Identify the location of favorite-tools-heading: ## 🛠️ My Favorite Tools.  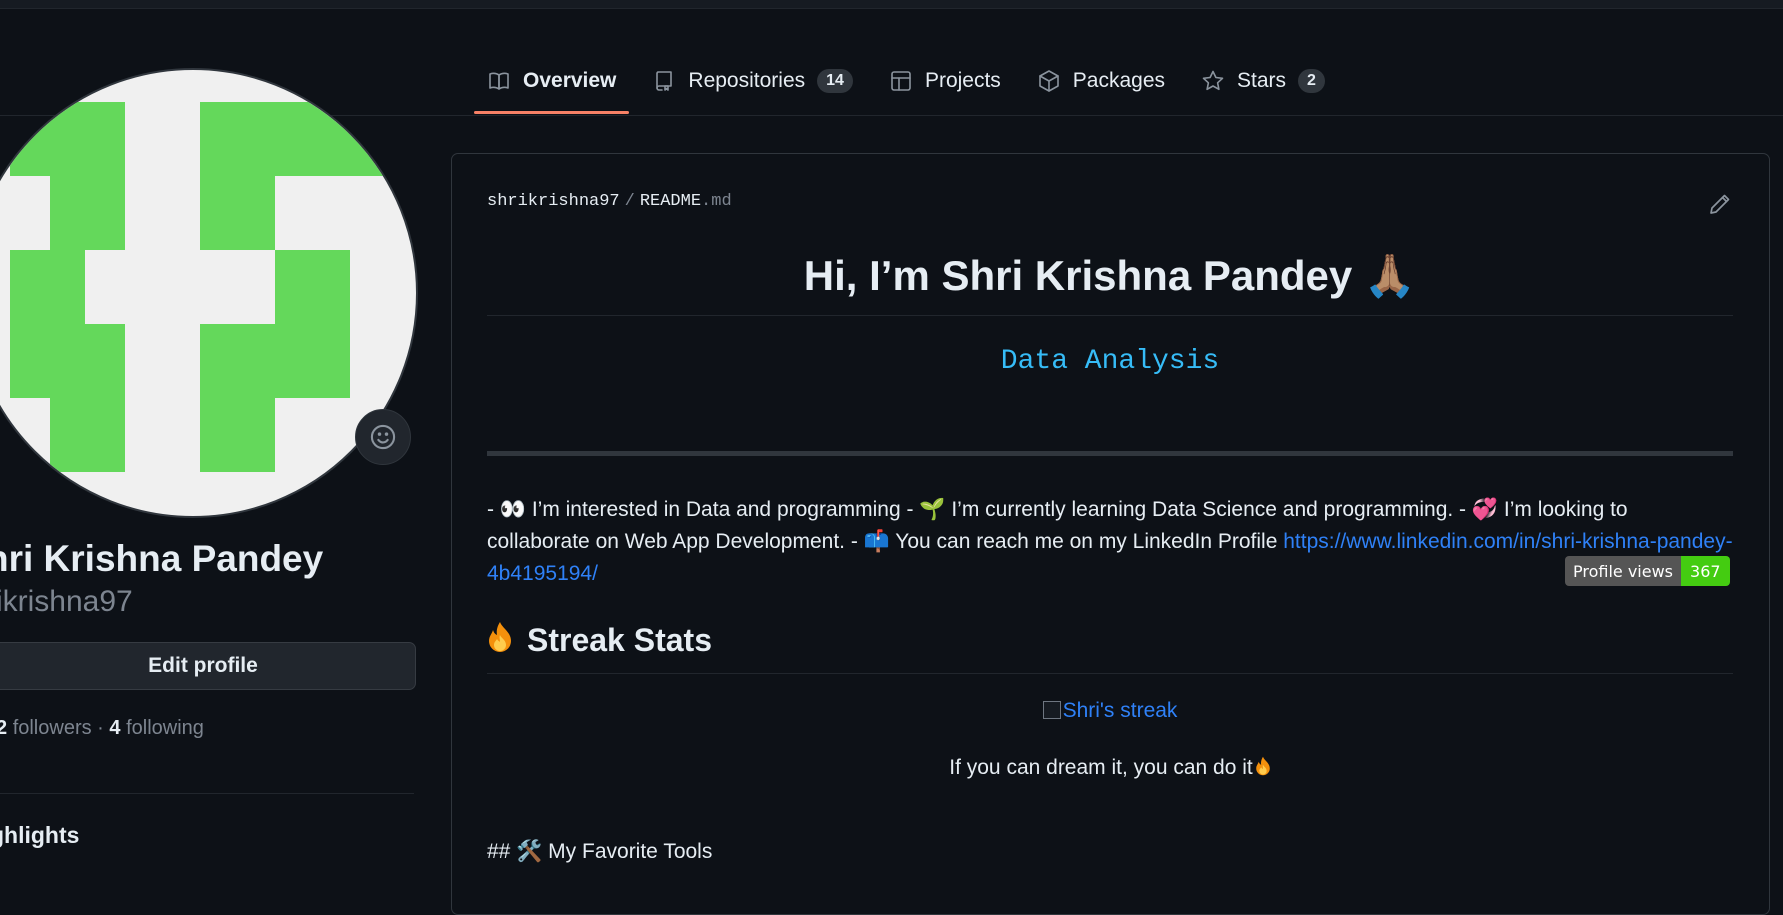
(600, 851).